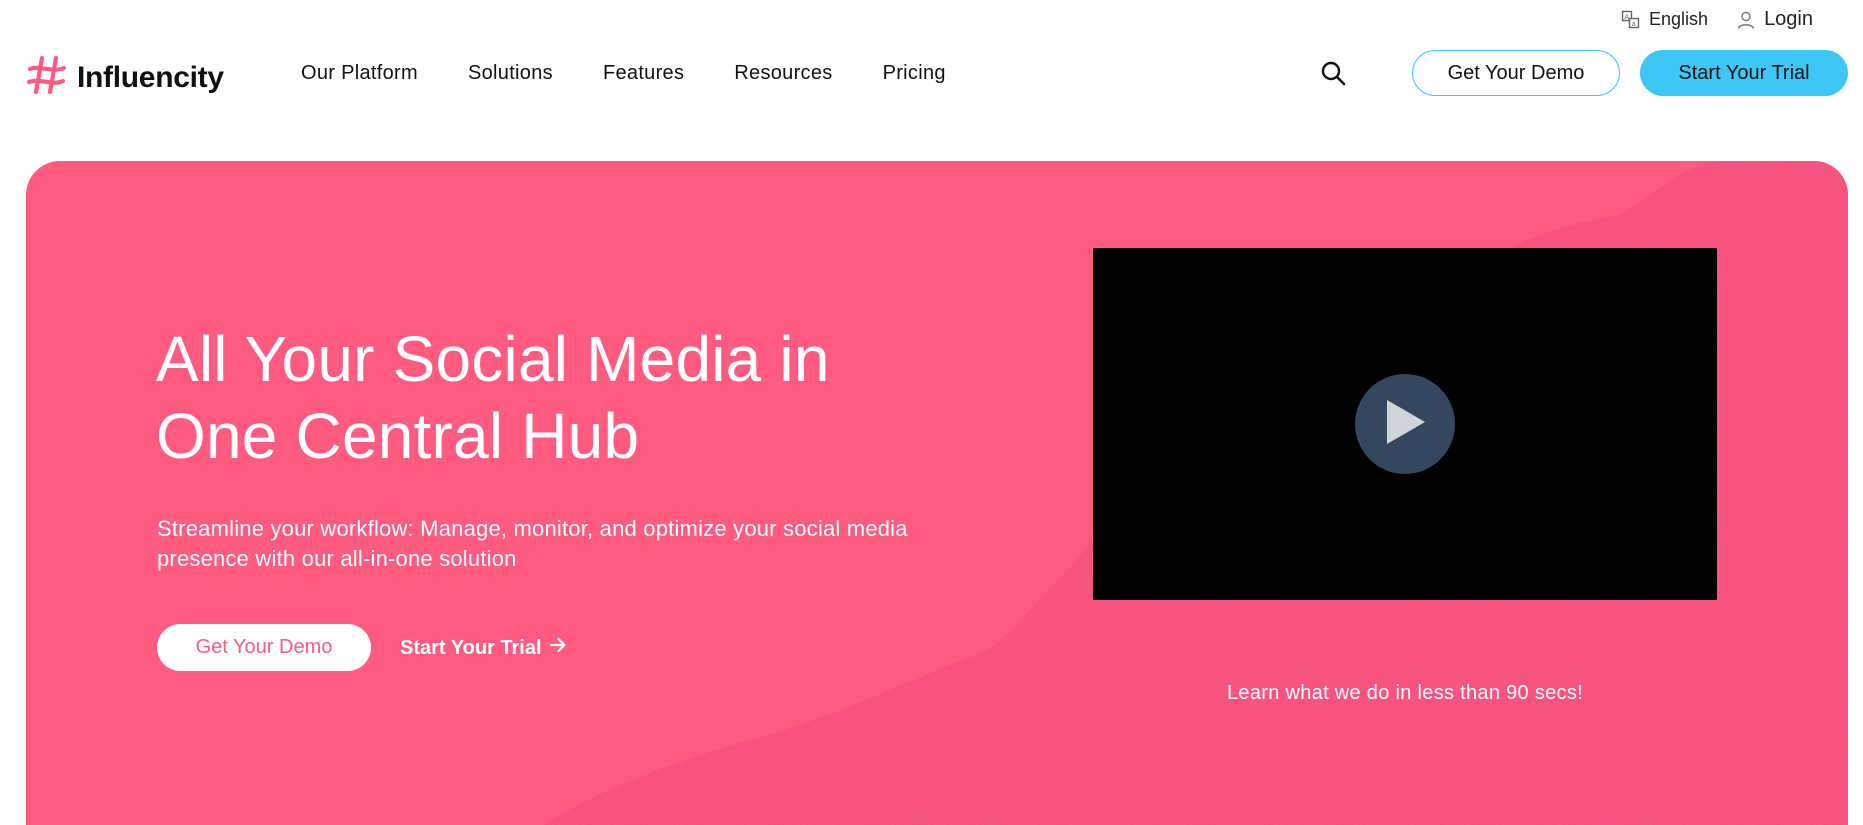 The width and height of the screenshot is (1863, 825). What do you see at coordinates (471, 647) in the screenshot?
I see `hero-start-trial-label: Start Your Trial` at bounding box center [471, 647].